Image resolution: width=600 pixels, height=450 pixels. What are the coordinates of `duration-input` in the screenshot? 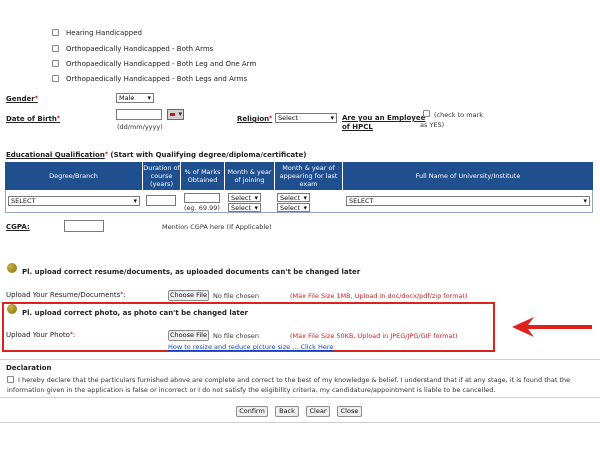 It's located at (161, 200).